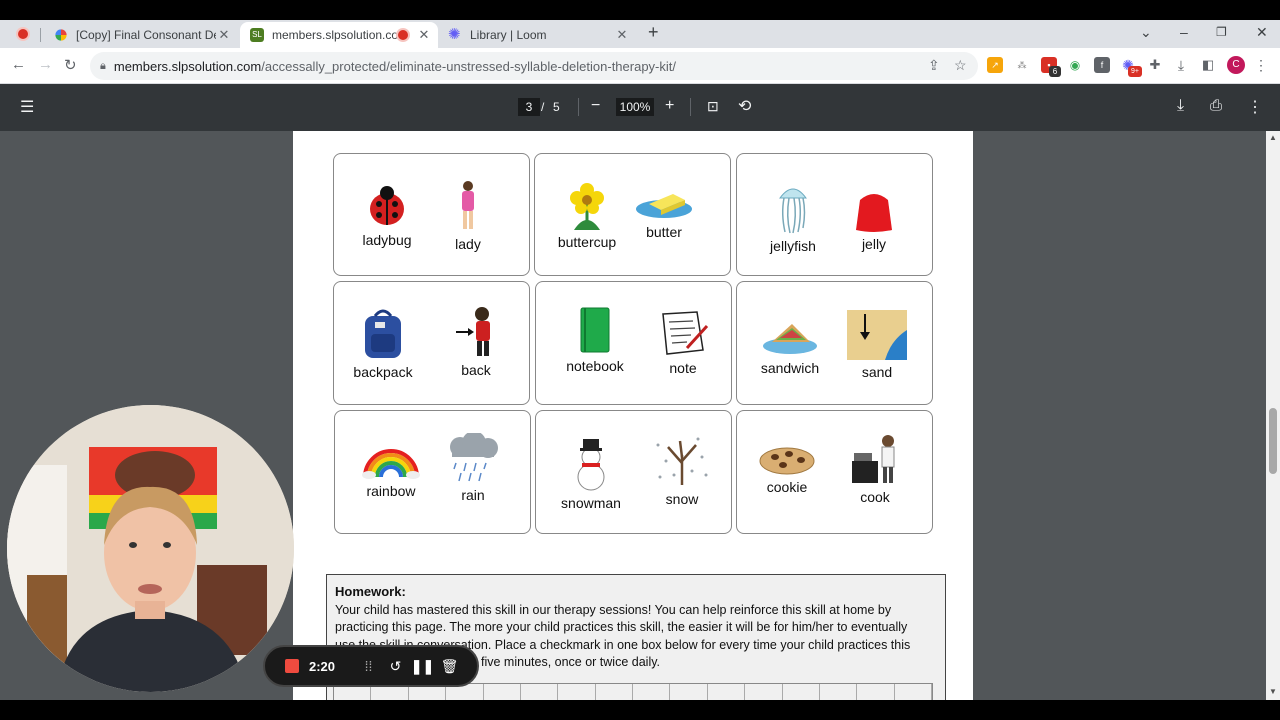 Image resolution: width=1280 pixels, height=720 pixels. What do you see at coordinates (874, 213) in the screenshot?
I see `jelly-icon` at bounding box center [874, 213].